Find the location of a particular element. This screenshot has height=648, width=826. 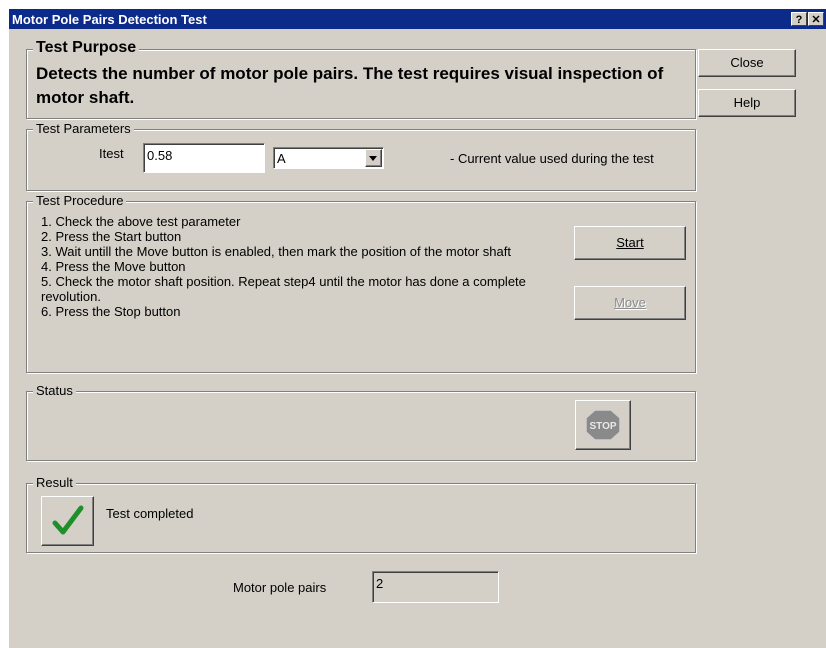

result-indicator is located at coordinates (67, 521).